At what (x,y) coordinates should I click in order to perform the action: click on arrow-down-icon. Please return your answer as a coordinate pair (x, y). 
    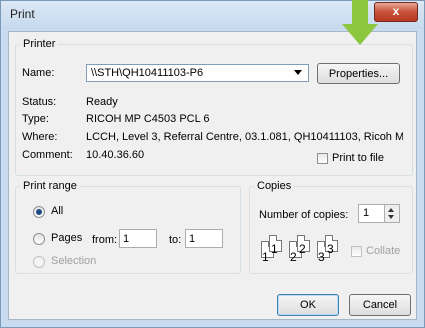
    Looking at the image, I should click on (360, 22).